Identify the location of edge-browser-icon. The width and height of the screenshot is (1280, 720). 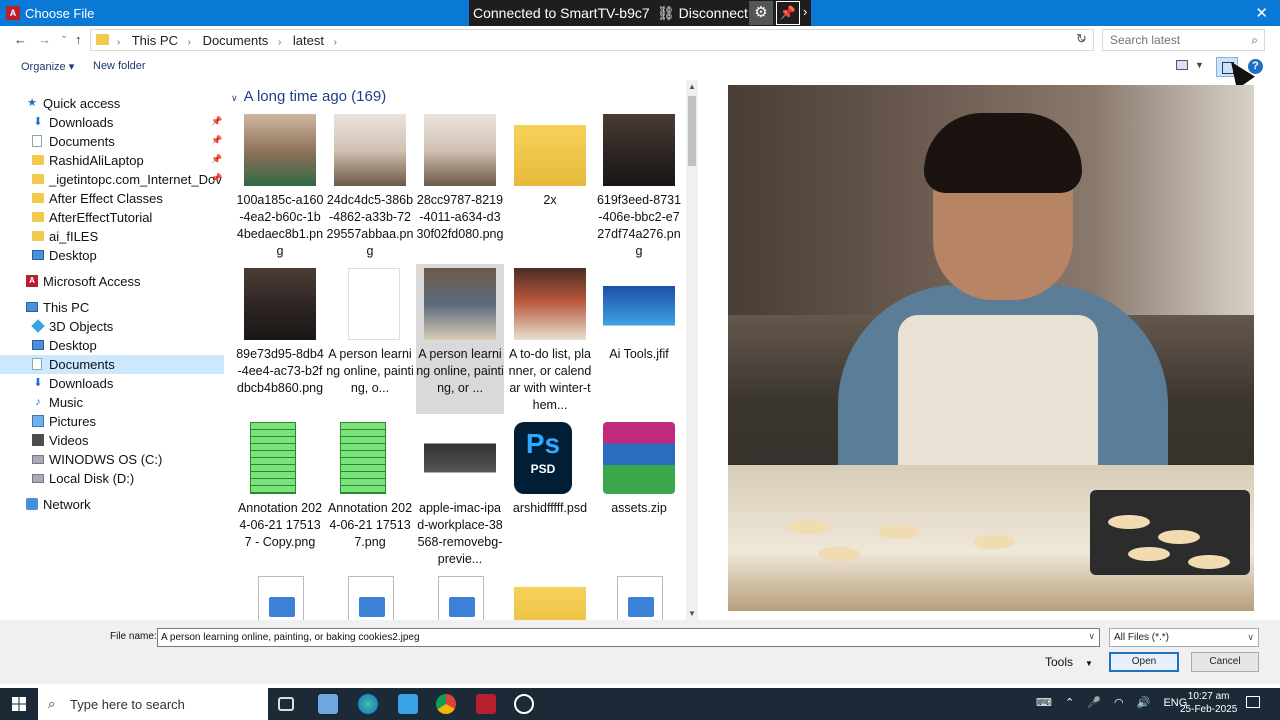
(368, 704).